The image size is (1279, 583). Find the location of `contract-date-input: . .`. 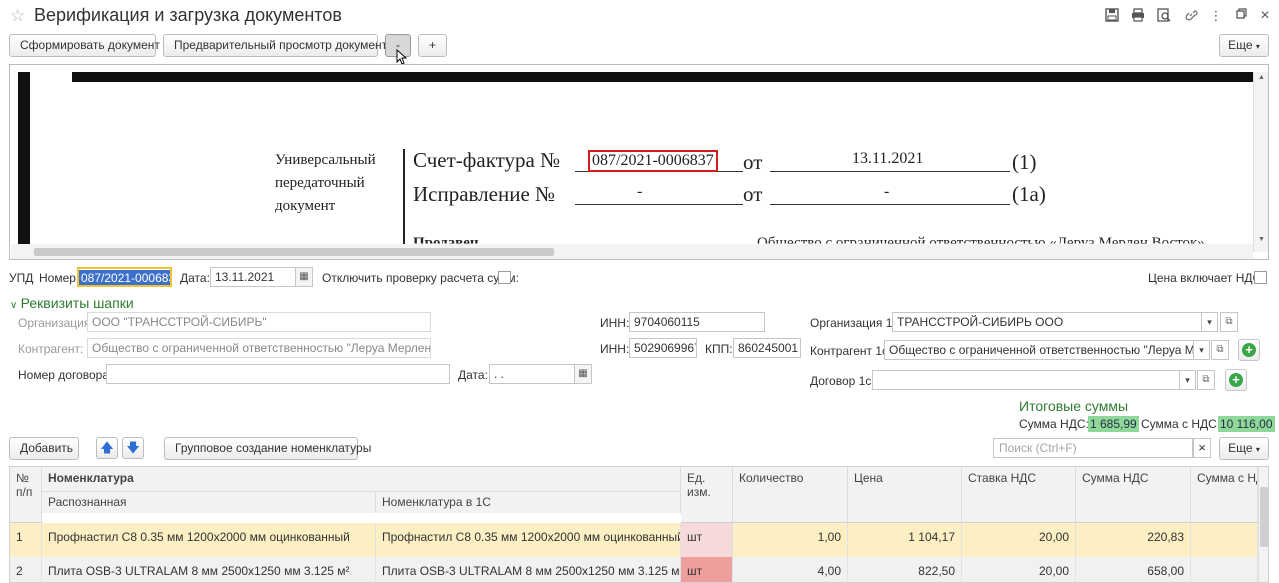

contract-date-input: . . is located at coordinates (532, 374).